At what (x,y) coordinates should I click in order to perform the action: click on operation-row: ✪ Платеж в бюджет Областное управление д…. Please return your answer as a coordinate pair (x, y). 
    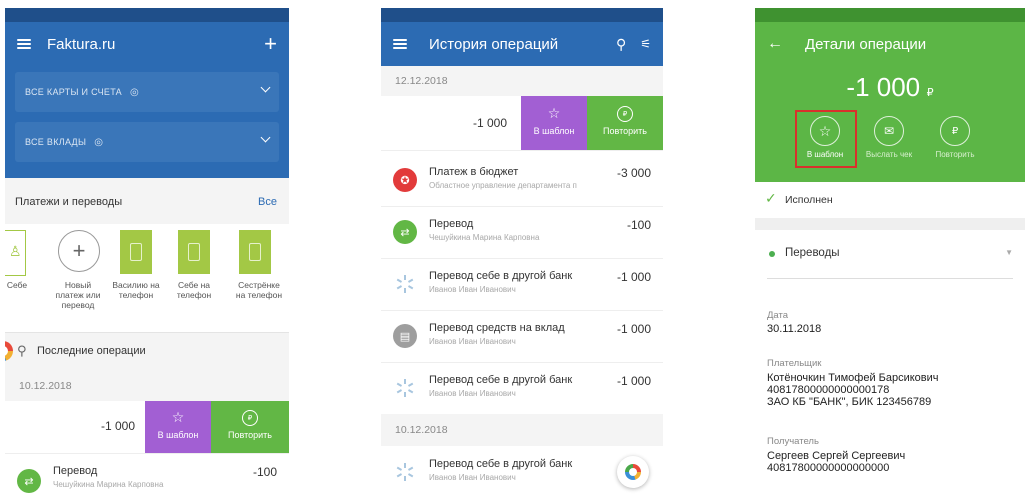
    Looking at the image, I should click on (522, 180).